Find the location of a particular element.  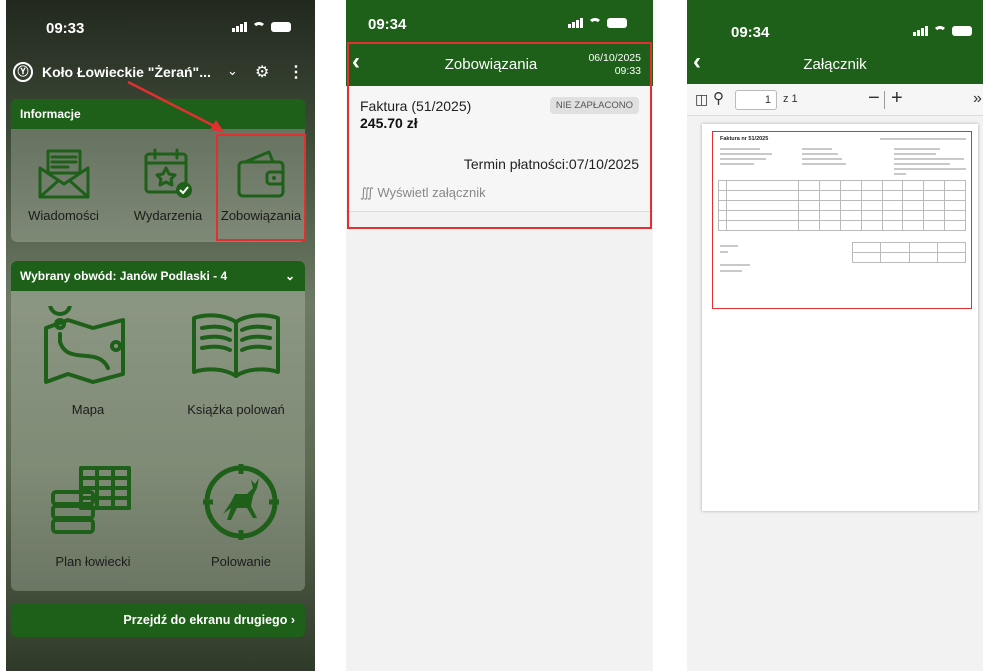

pdf-vat-table is located at coordinates (909, 252).